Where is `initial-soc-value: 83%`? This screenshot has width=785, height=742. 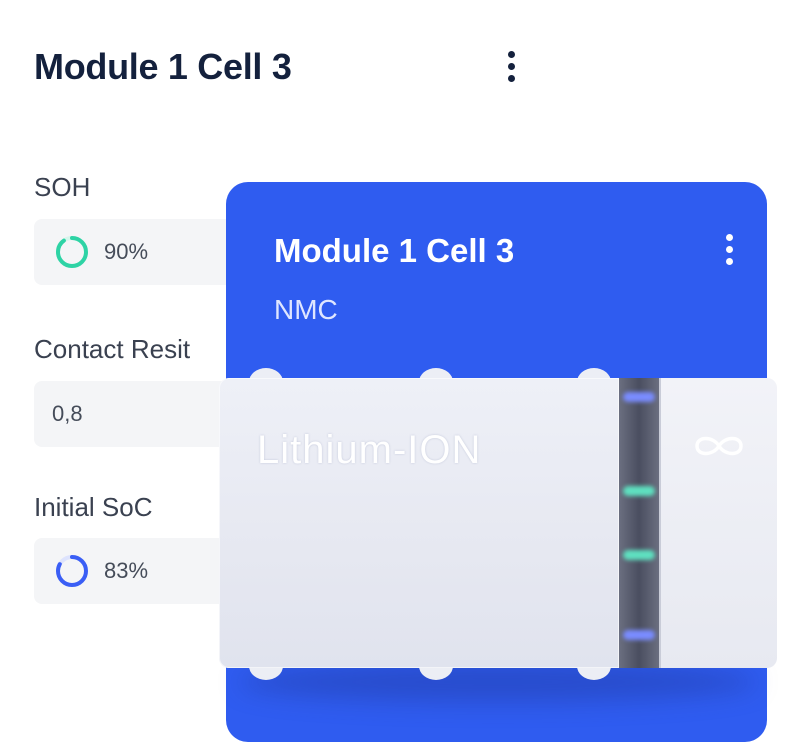 initial-soc-value: 83% is located at coordinates (126, 570).